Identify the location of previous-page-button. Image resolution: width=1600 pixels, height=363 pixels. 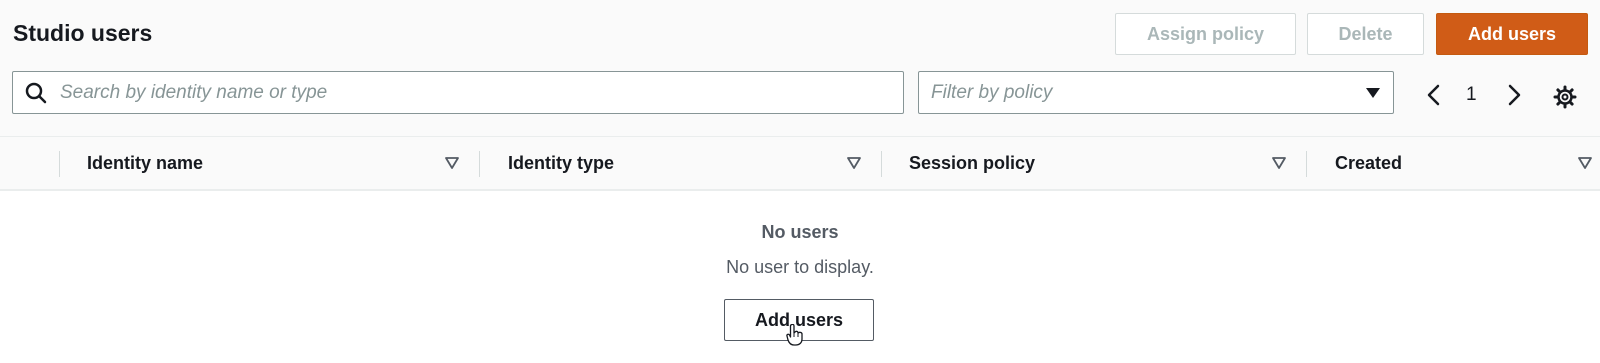
(1434, 95).